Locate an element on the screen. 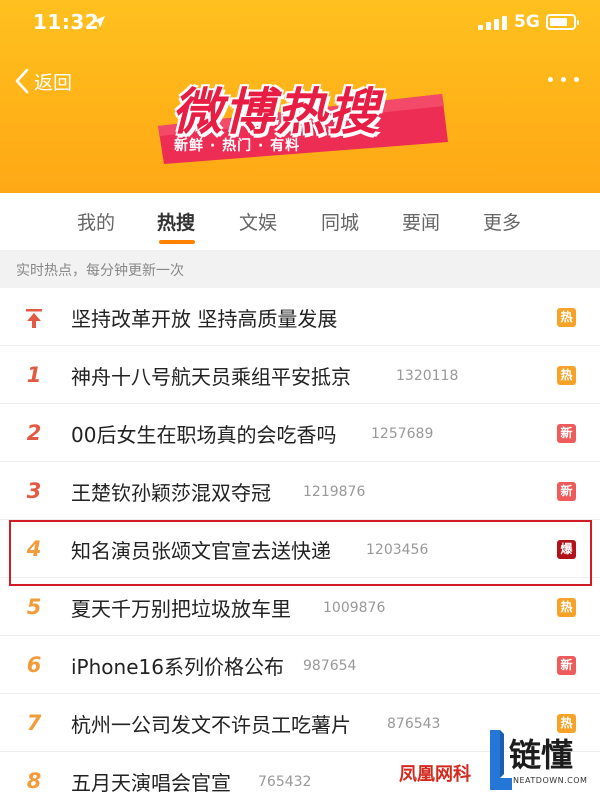 This screenshot has height=800, width=600. back-label: 返回 is located at coordinates (53, 82).